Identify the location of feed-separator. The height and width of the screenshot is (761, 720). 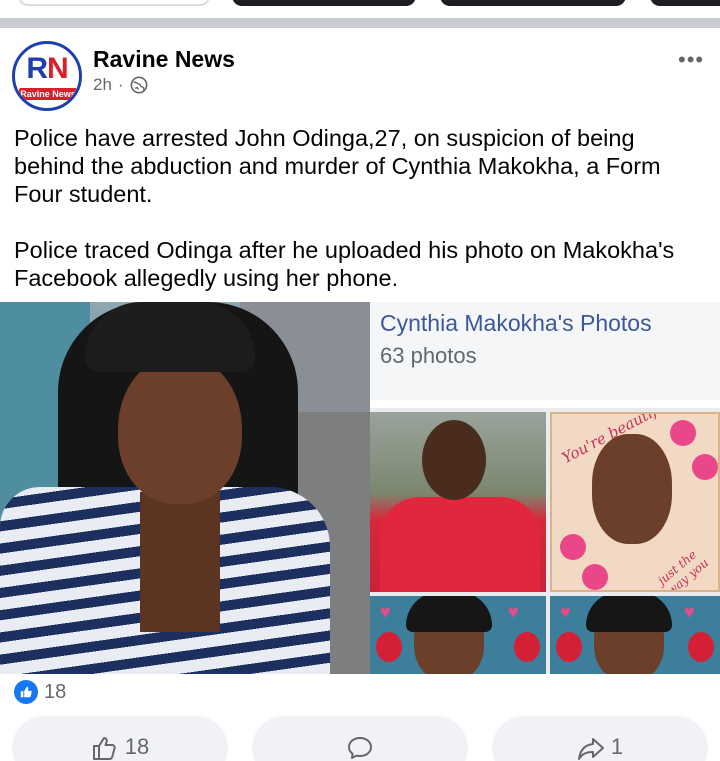
(360, 23).